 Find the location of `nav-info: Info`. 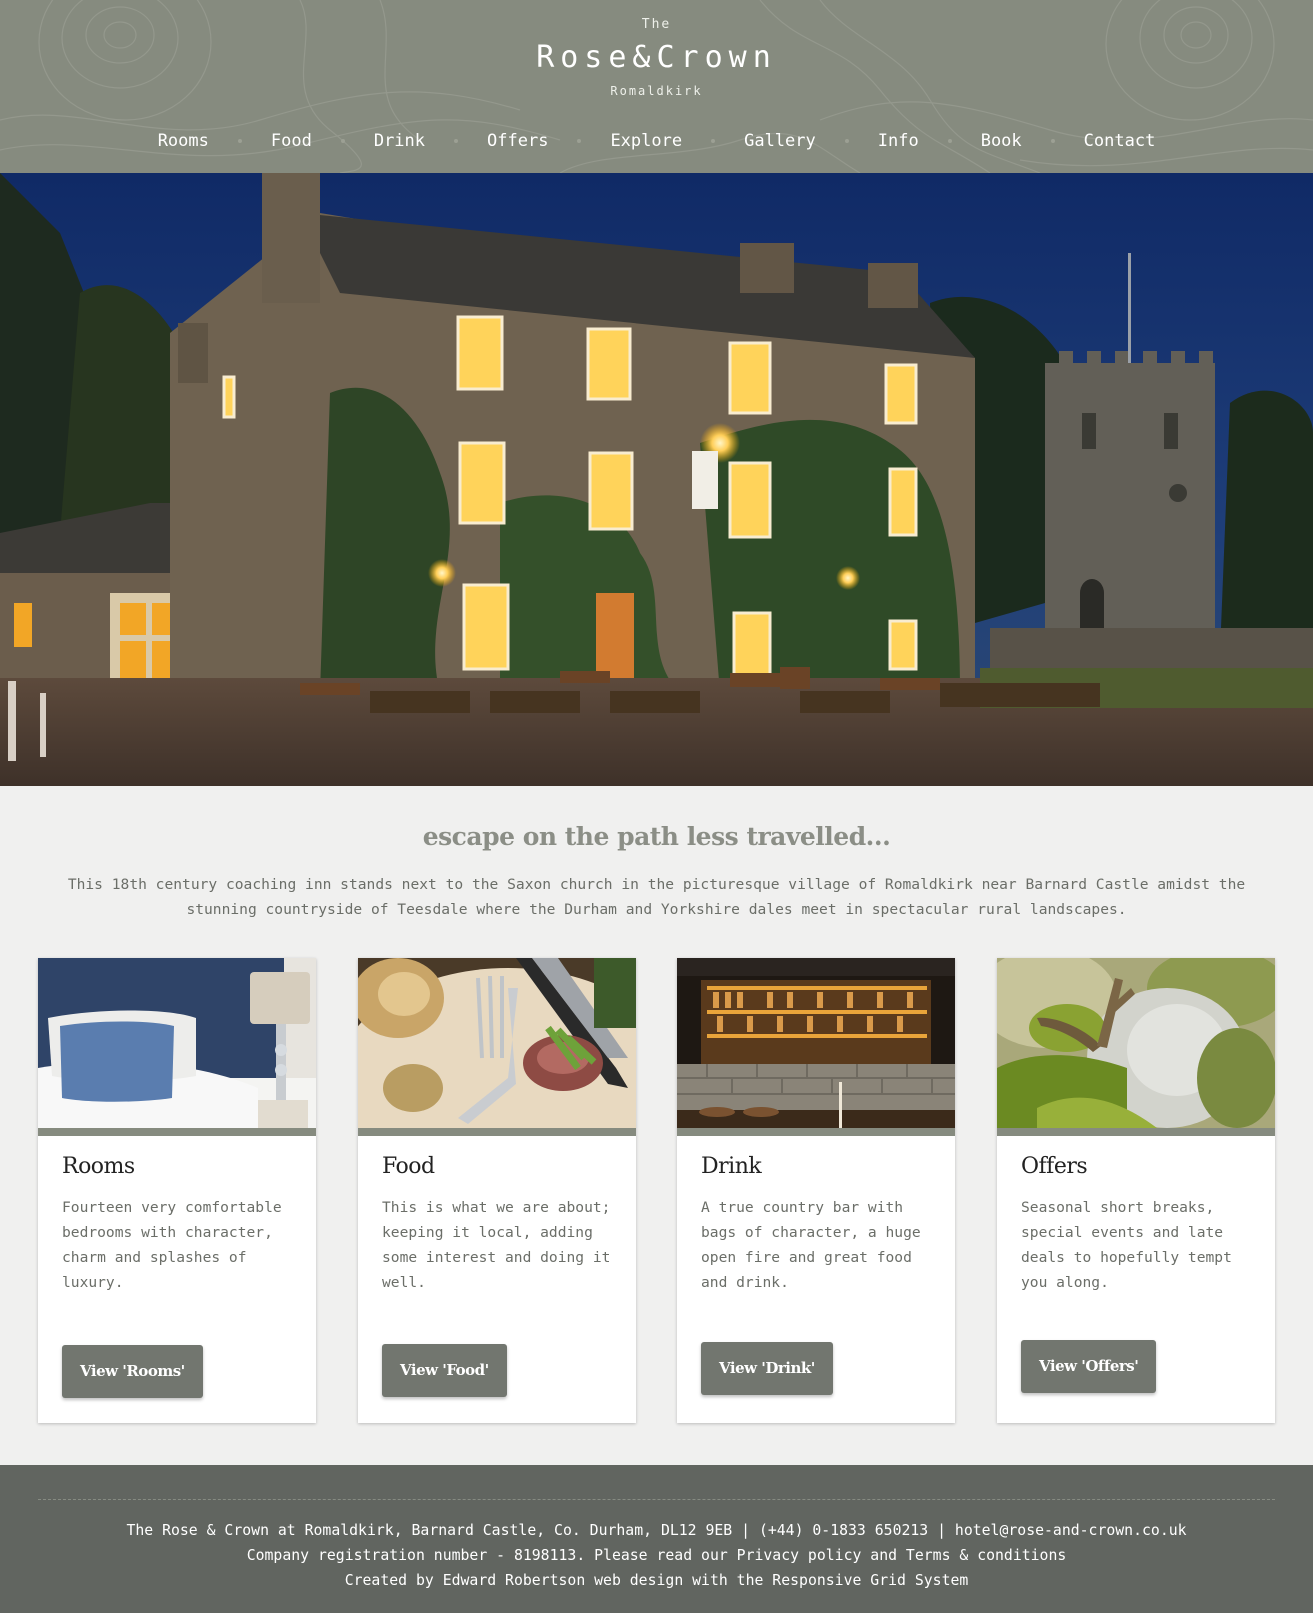

nav-info: Info is located at coordinates (898, 141).